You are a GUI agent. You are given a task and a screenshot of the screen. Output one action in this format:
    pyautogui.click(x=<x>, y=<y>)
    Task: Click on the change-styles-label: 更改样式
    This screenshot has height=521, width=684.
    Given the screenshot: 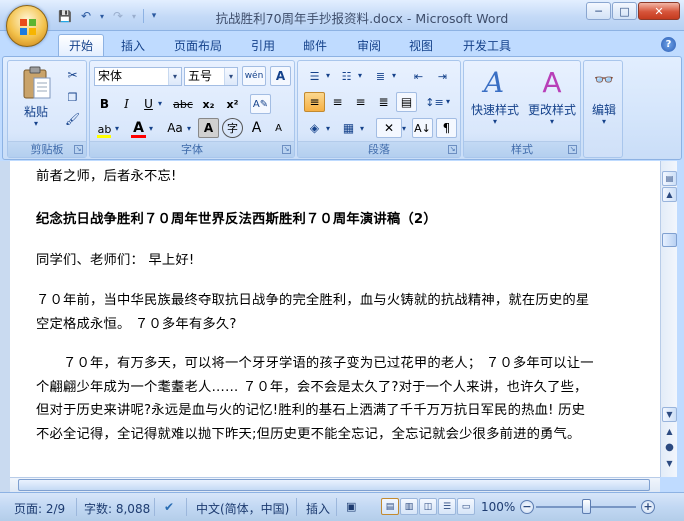 What is the action you would take?
    pyautogui.click(x=552, y=109)
    